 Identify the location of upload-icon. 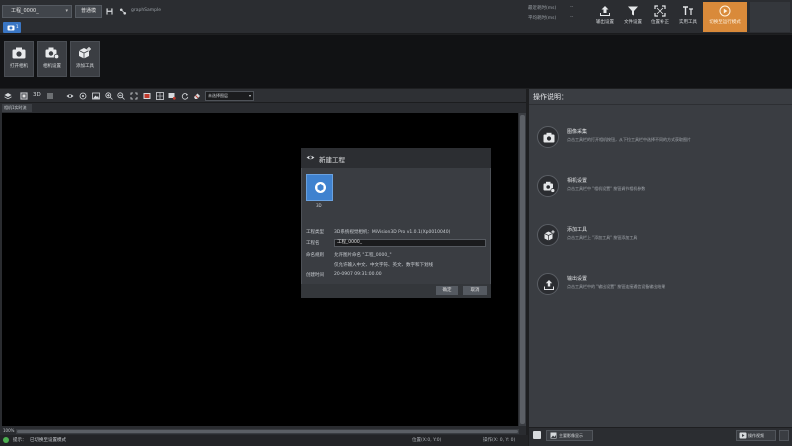
(549, 285).